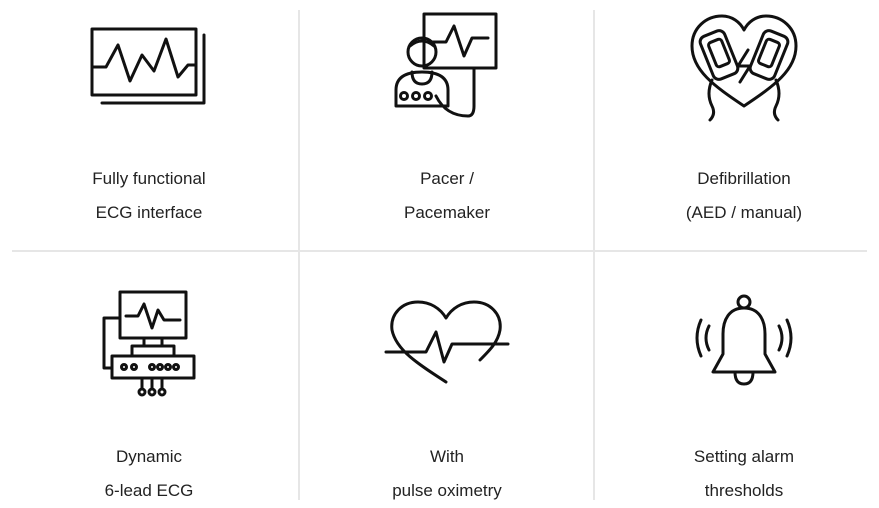  I want to click on feature-label-line1: Defibrillation, so click(744, 178).